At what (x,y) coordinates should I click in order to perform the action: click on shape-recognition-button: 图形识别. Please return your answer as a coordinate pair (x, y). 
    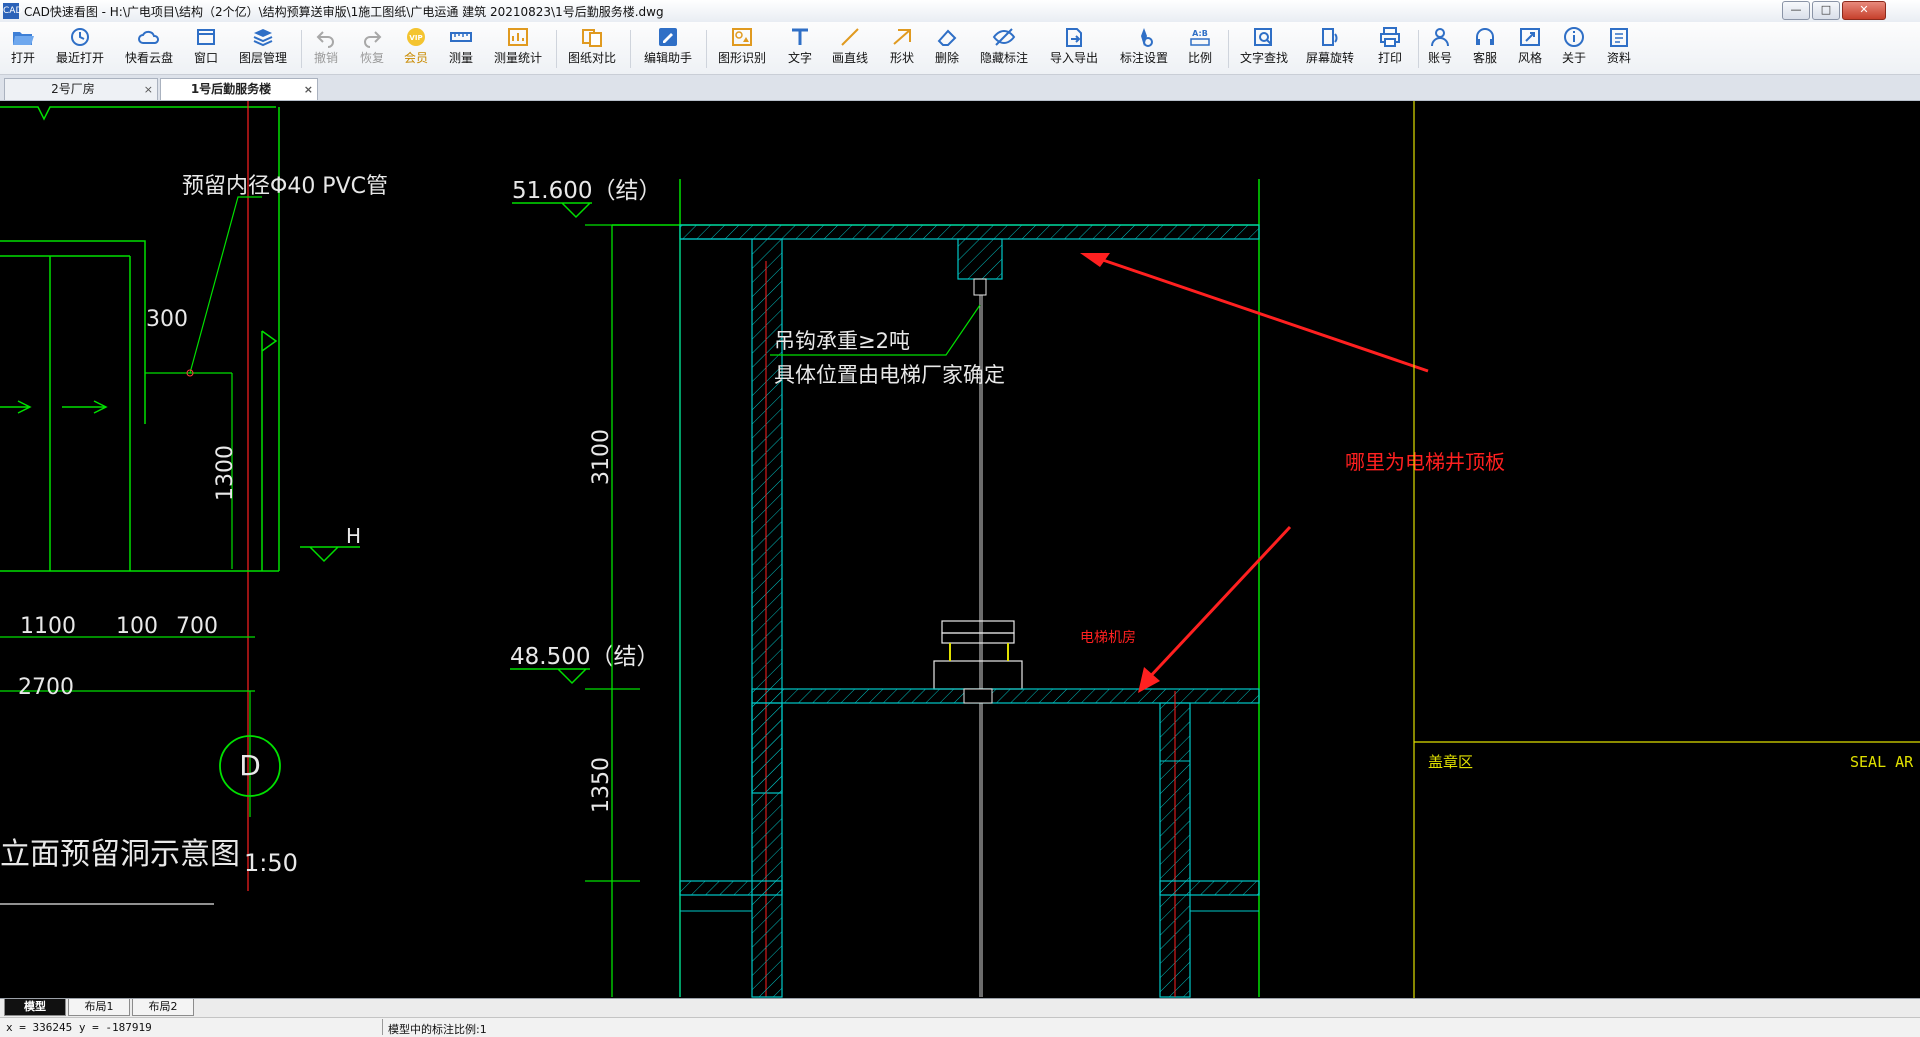
    Looking at the image, I should click on (742, 49).